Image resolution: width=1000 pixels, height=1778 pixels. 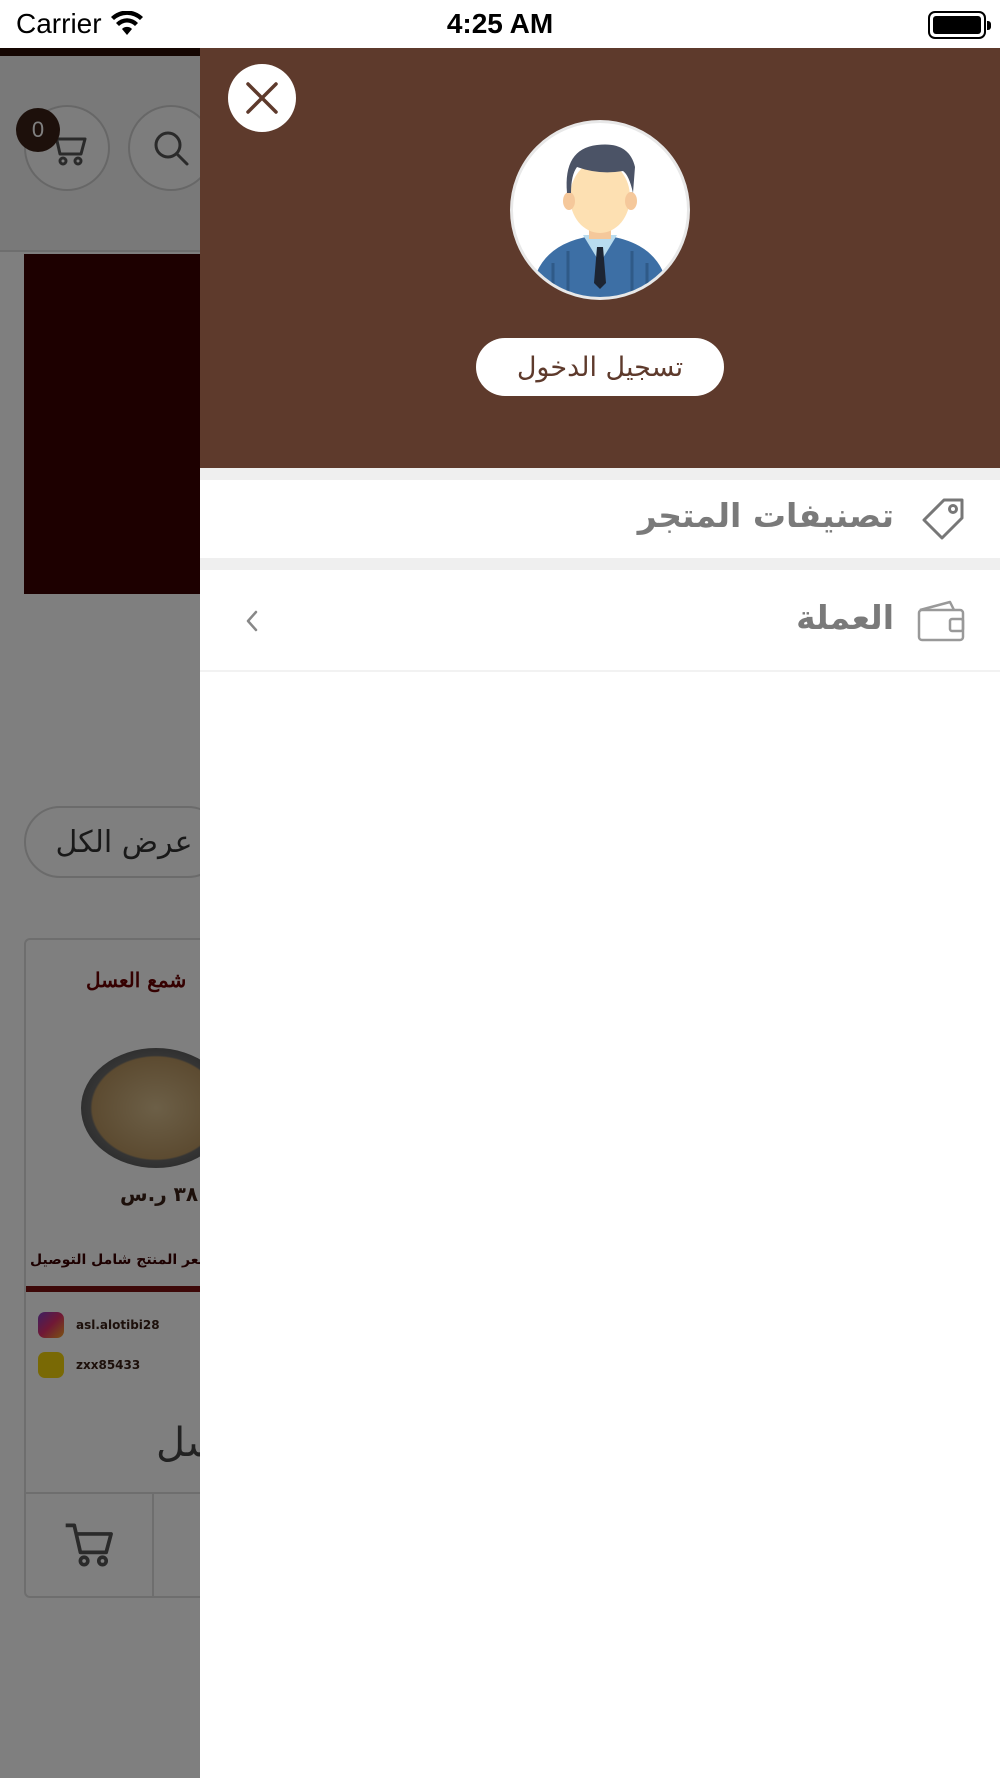 What do you see at coordinates (600, 519) in the screenshot?
I see `menu-item-store-categories: تصنيفات المتجر` at bounding box center [600, 519].